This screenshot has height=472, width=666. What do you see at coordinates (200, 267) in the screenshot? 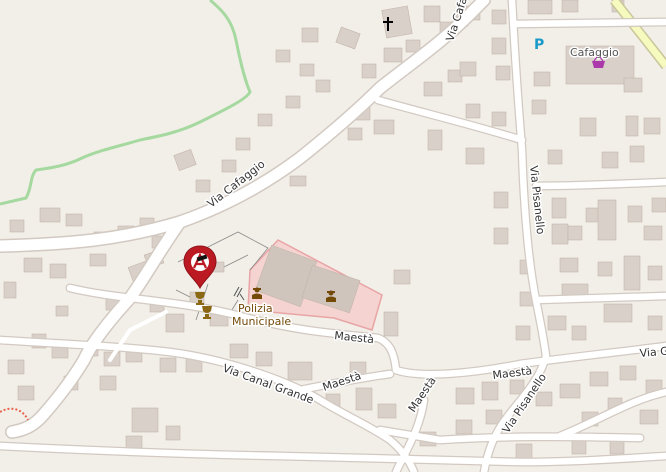
I see `location-pin-icon` at bounding box center [200, 267].